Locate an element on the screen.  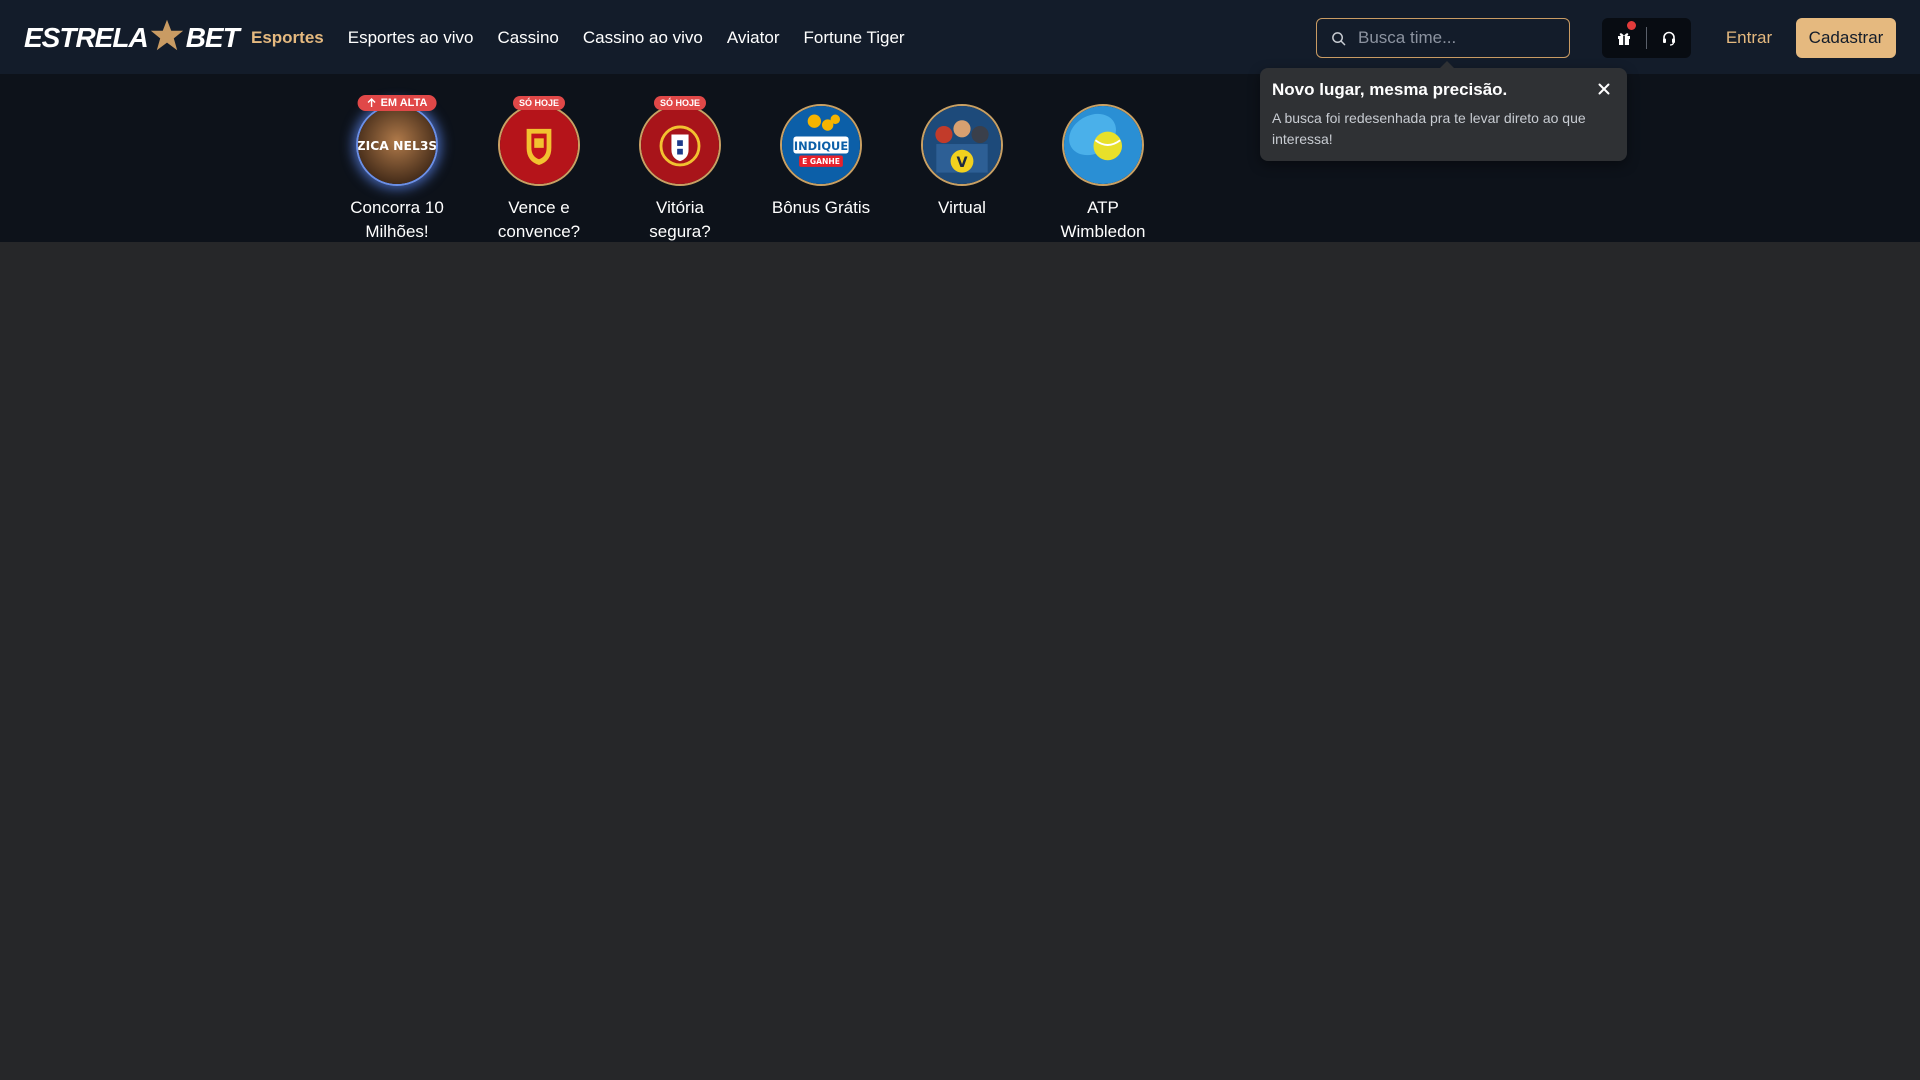
notification-dot is located at coordinates (1631, 25).